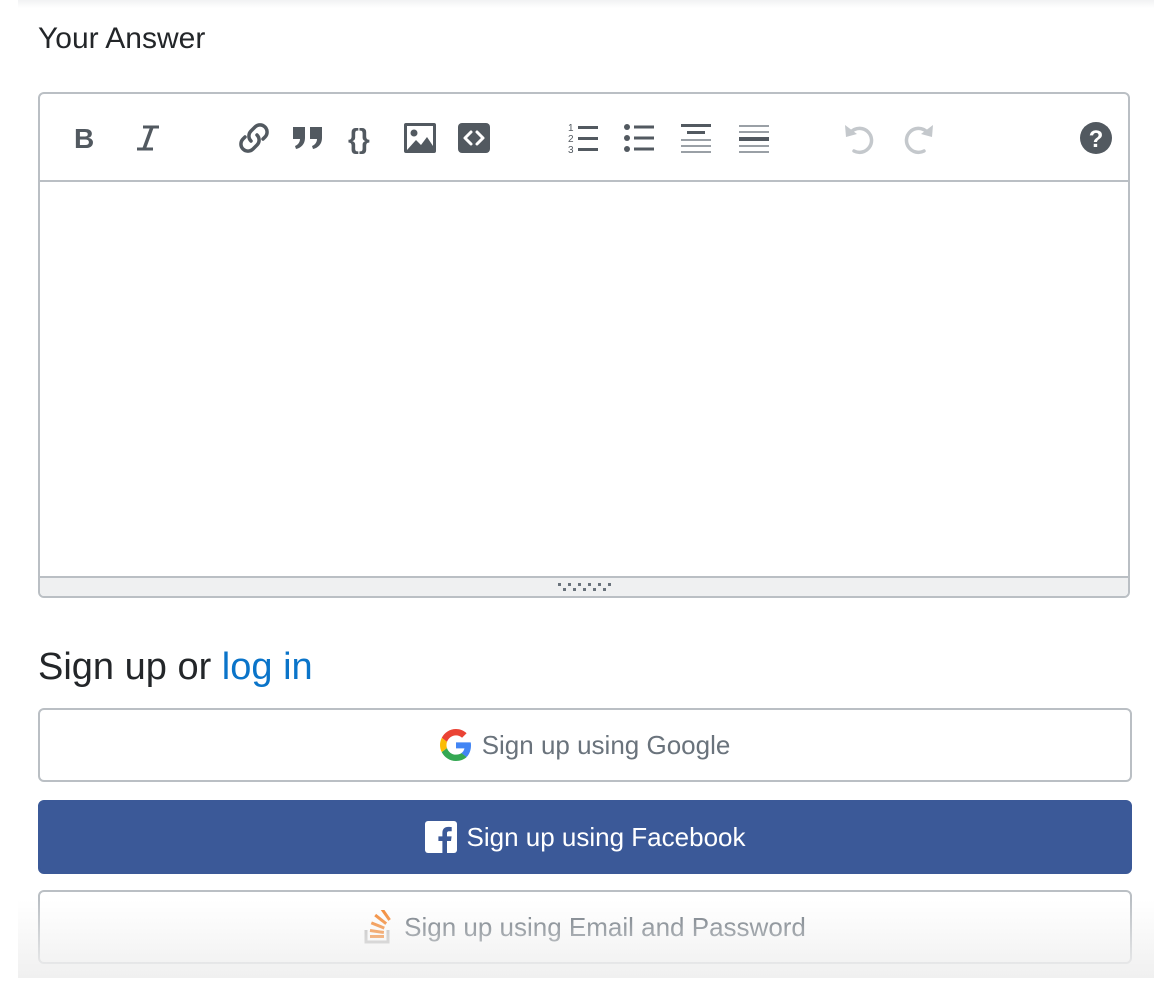 Image resolution: width=1154 pixels, height=986 pixels. I want to click on snippet-button, so click(474, 138).